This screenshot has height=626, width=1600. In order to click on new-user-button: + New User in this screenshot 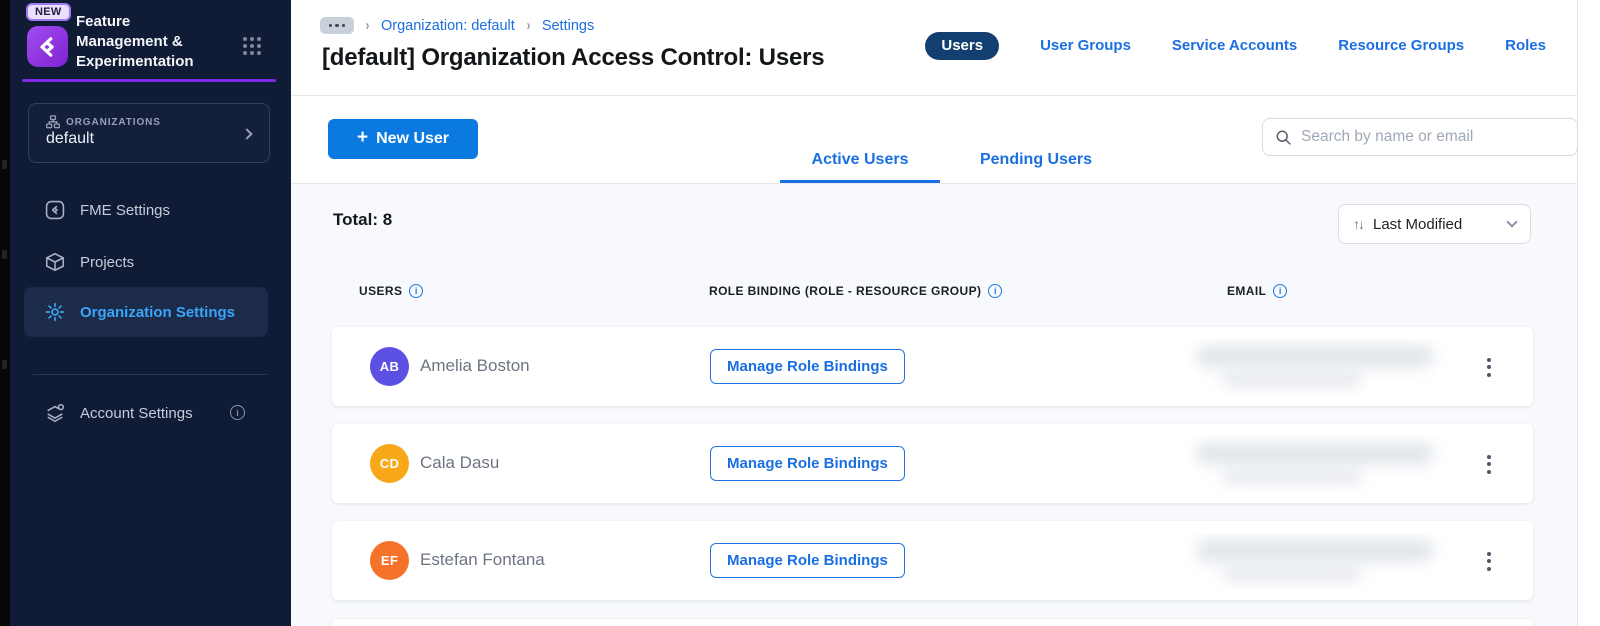, I will do `click(403, 139)`.